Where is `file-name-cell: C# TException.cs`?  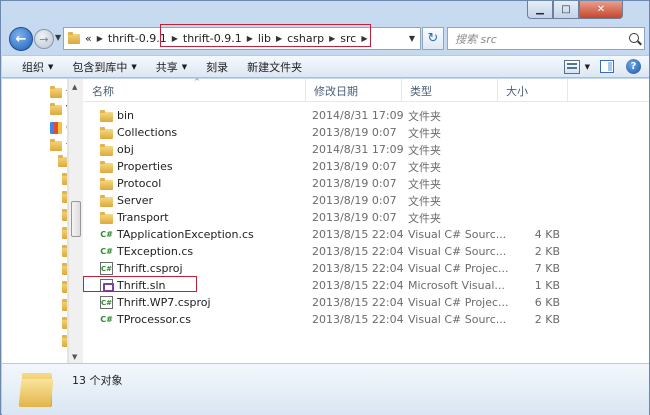 file-name-cell: C# TException.cs is located at coordinates (146, 251).